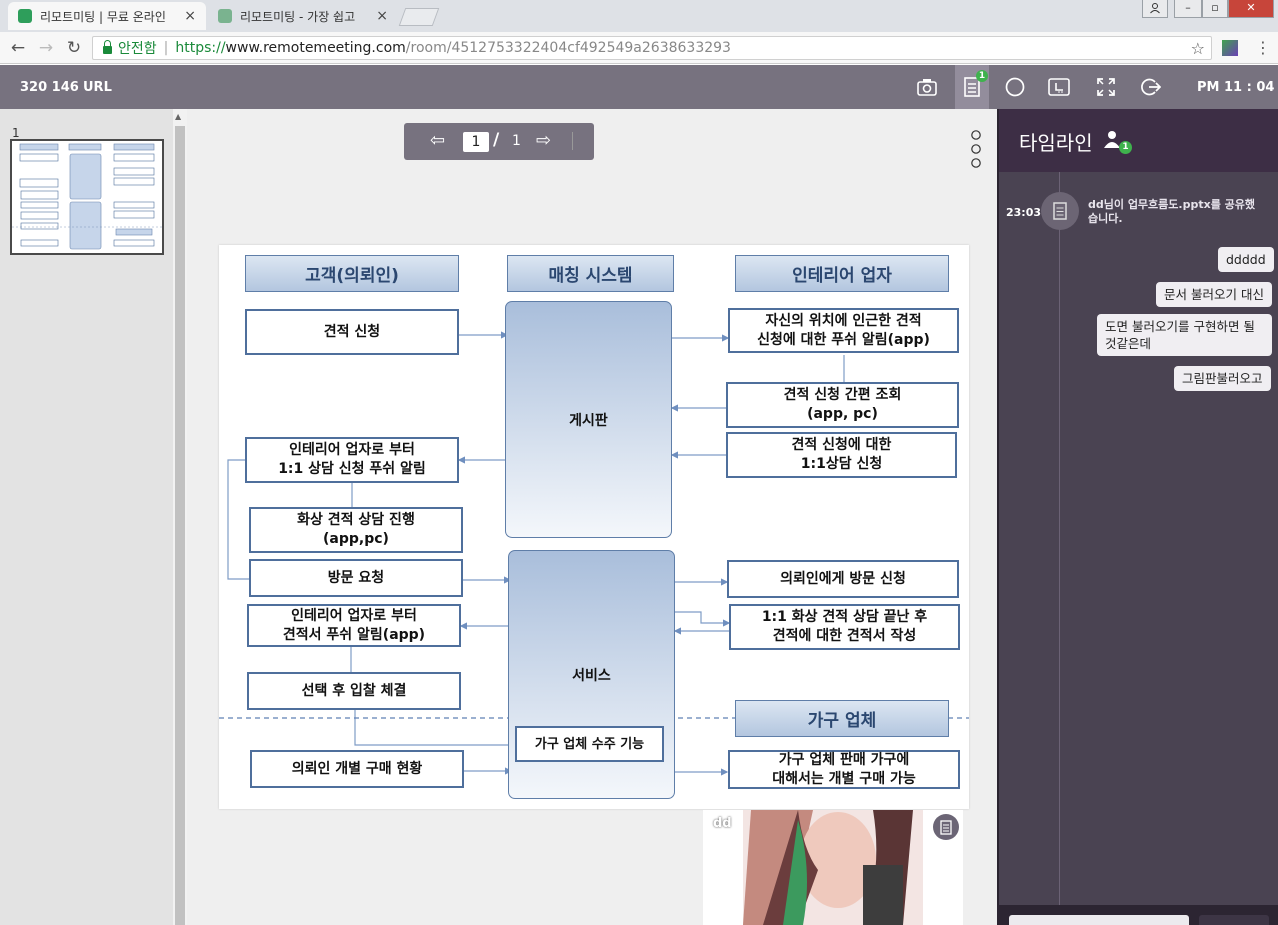 Image resolution: width=1278 pixels, height=925 pixels. Describe the element at coordinates (356, 530) in the screenshot. I see `box-video-consult: 화상 견적 상담 진행 (app,pc)` at that location.